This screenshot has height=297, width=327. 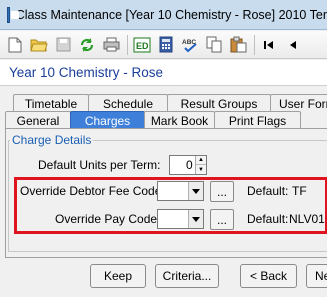 I want to click on tab-schedule: Schedule, so click(x=128, y=103).